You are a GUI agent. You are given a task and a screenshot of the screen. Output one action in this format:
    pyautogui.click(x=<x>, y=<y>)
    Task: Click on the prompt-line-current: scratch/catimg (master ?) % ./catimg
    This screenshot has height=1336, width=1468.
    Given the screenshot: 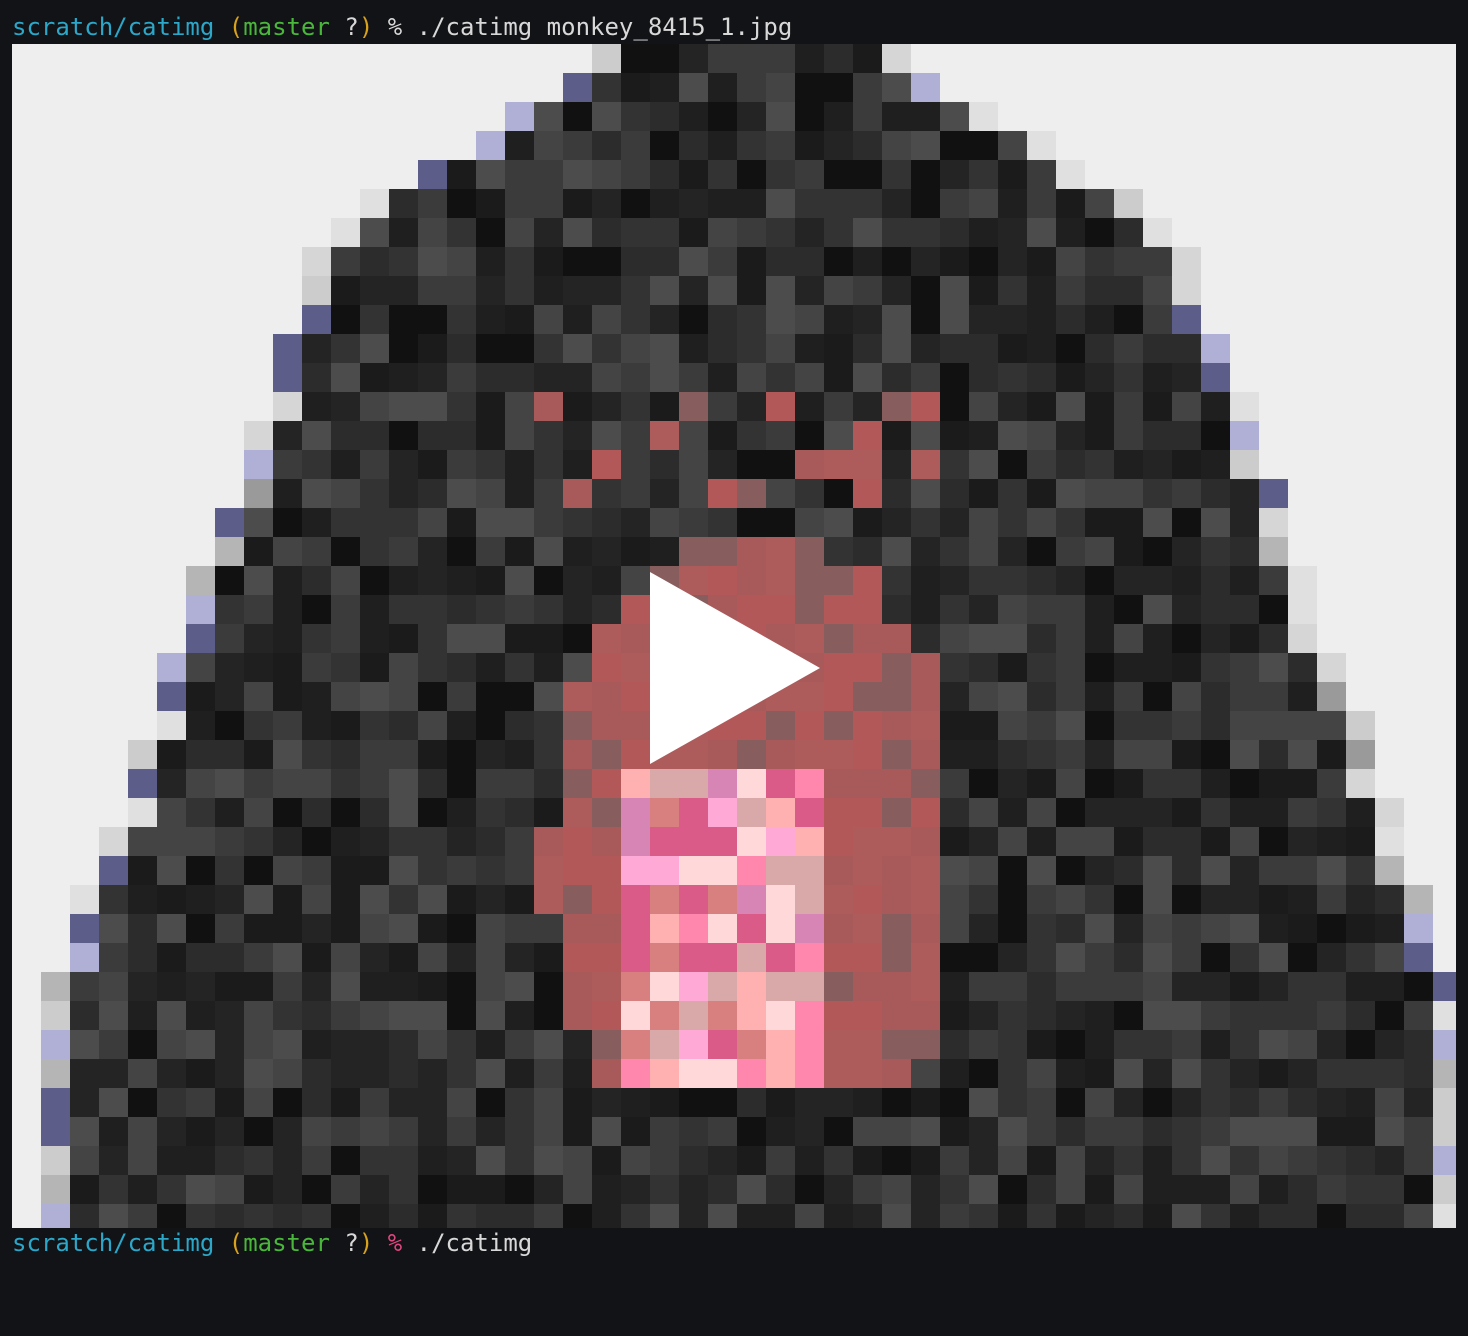 What is the action you would take?
    pyautogui.click(x=272, y=1243)
    